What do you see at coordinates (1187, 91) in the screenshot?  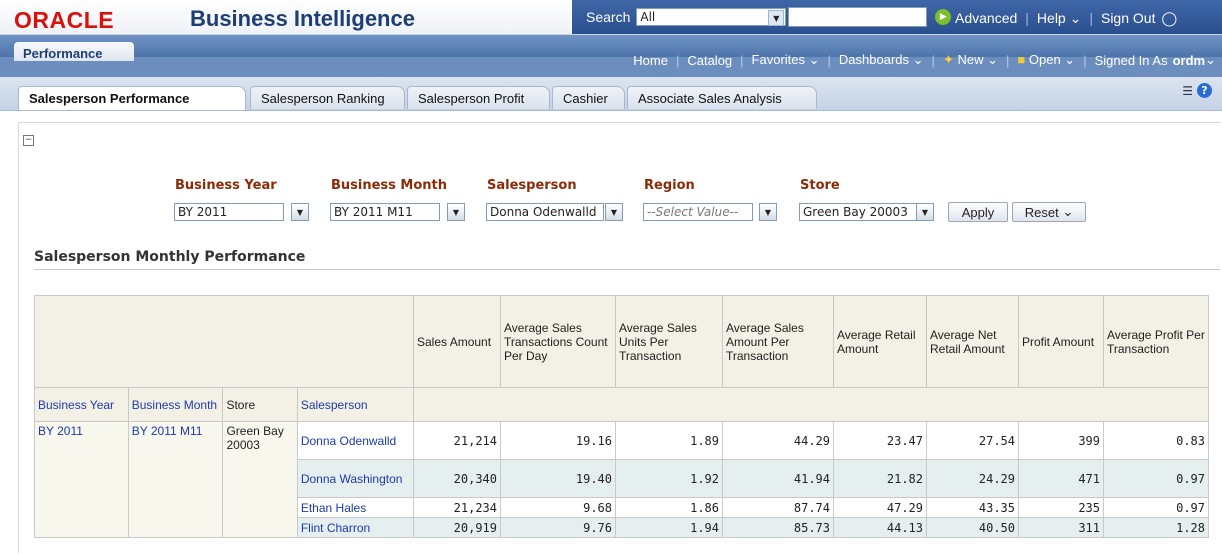 I see `page-options-icon: ☰` at bounding box center [1187, 91].